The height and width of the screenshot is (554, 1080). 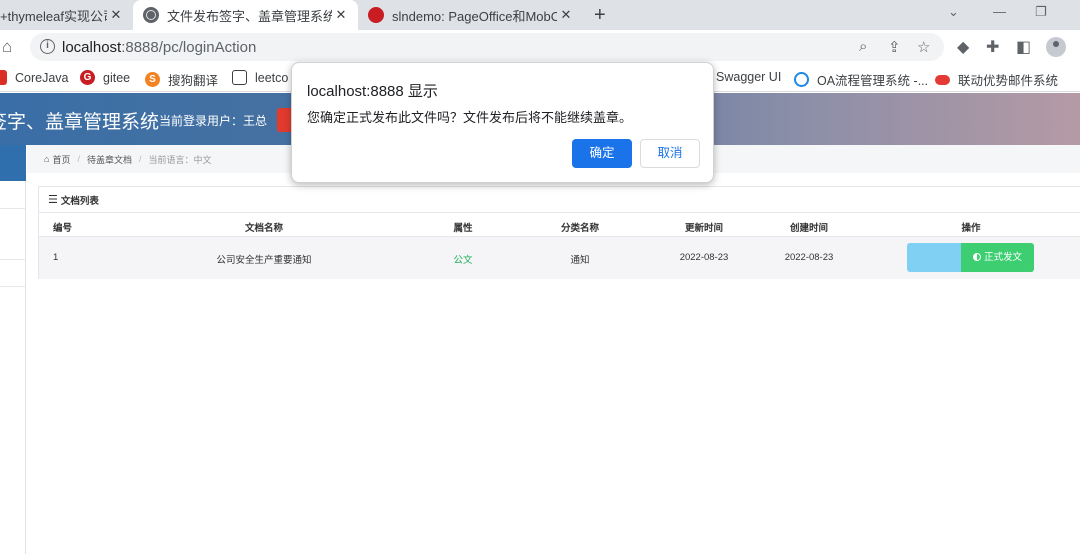 I want to click on bookmark-leetcode: leetco, so click(x=260, y=77).